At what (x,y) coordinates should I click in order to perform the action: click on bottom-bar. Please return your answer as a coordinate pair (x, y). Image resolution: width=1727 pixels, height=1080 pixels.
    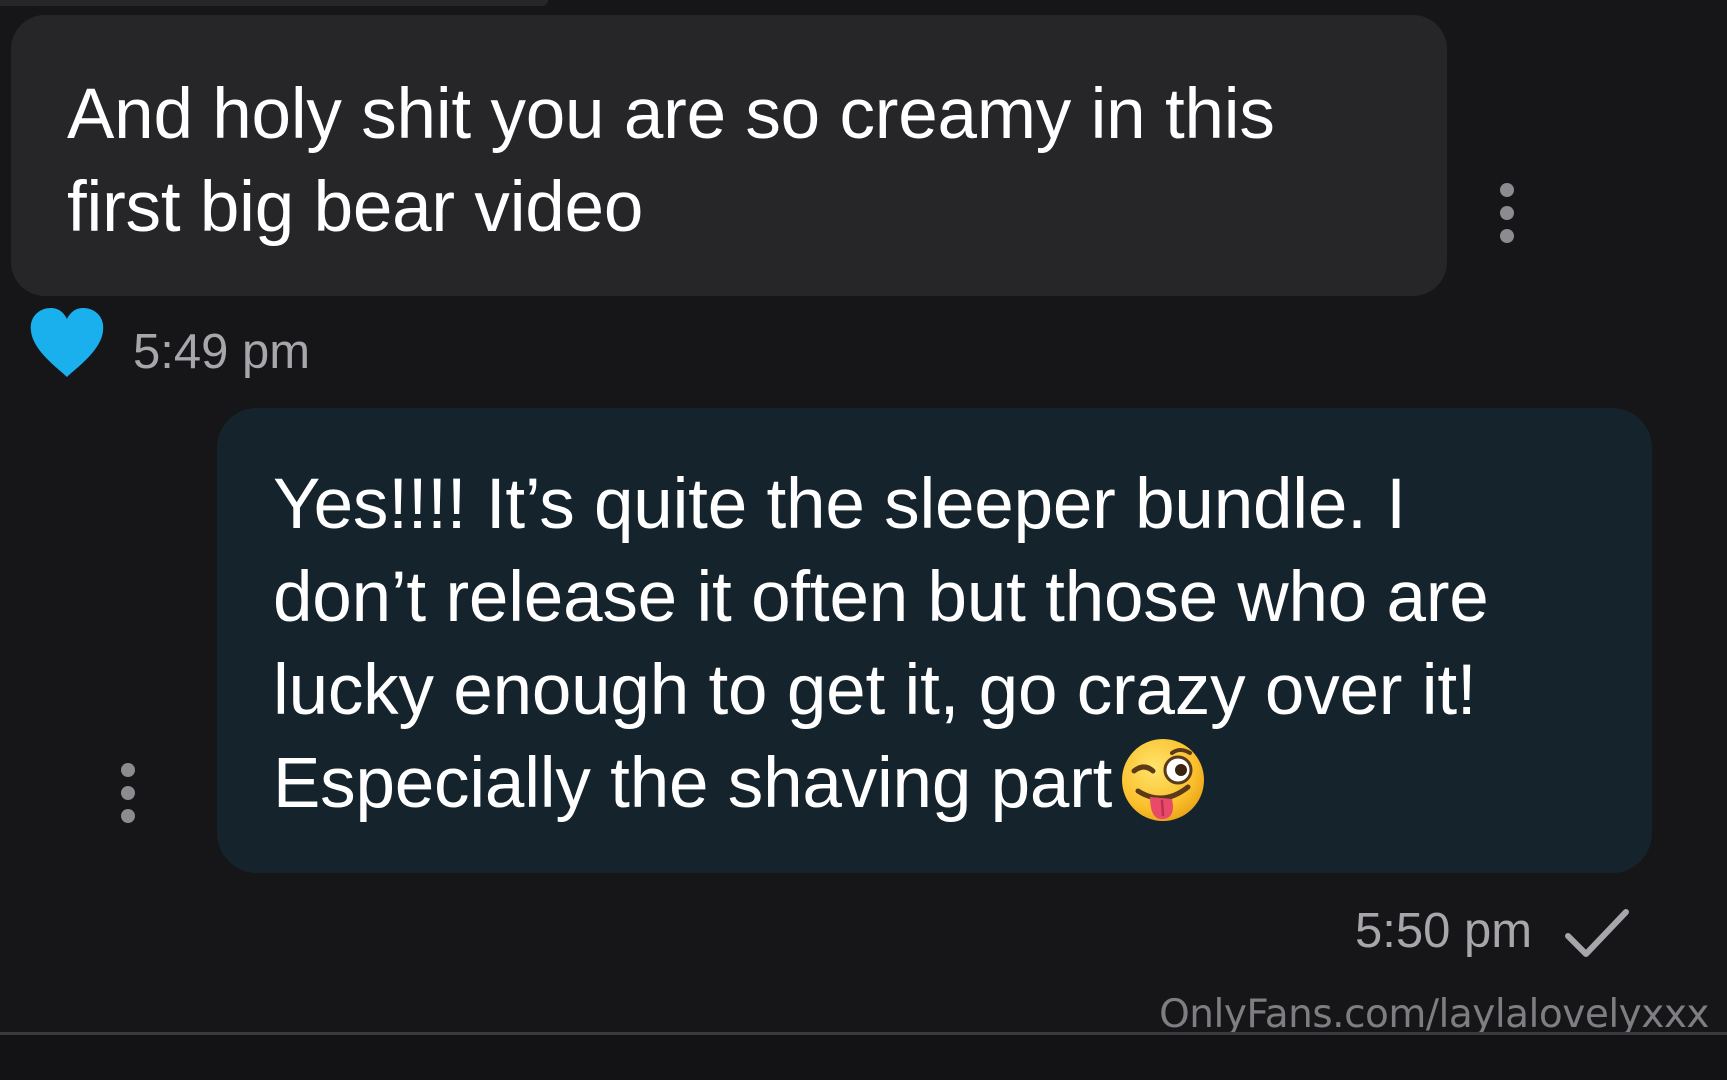
    Looking at the image, I should click on (863, 1057).